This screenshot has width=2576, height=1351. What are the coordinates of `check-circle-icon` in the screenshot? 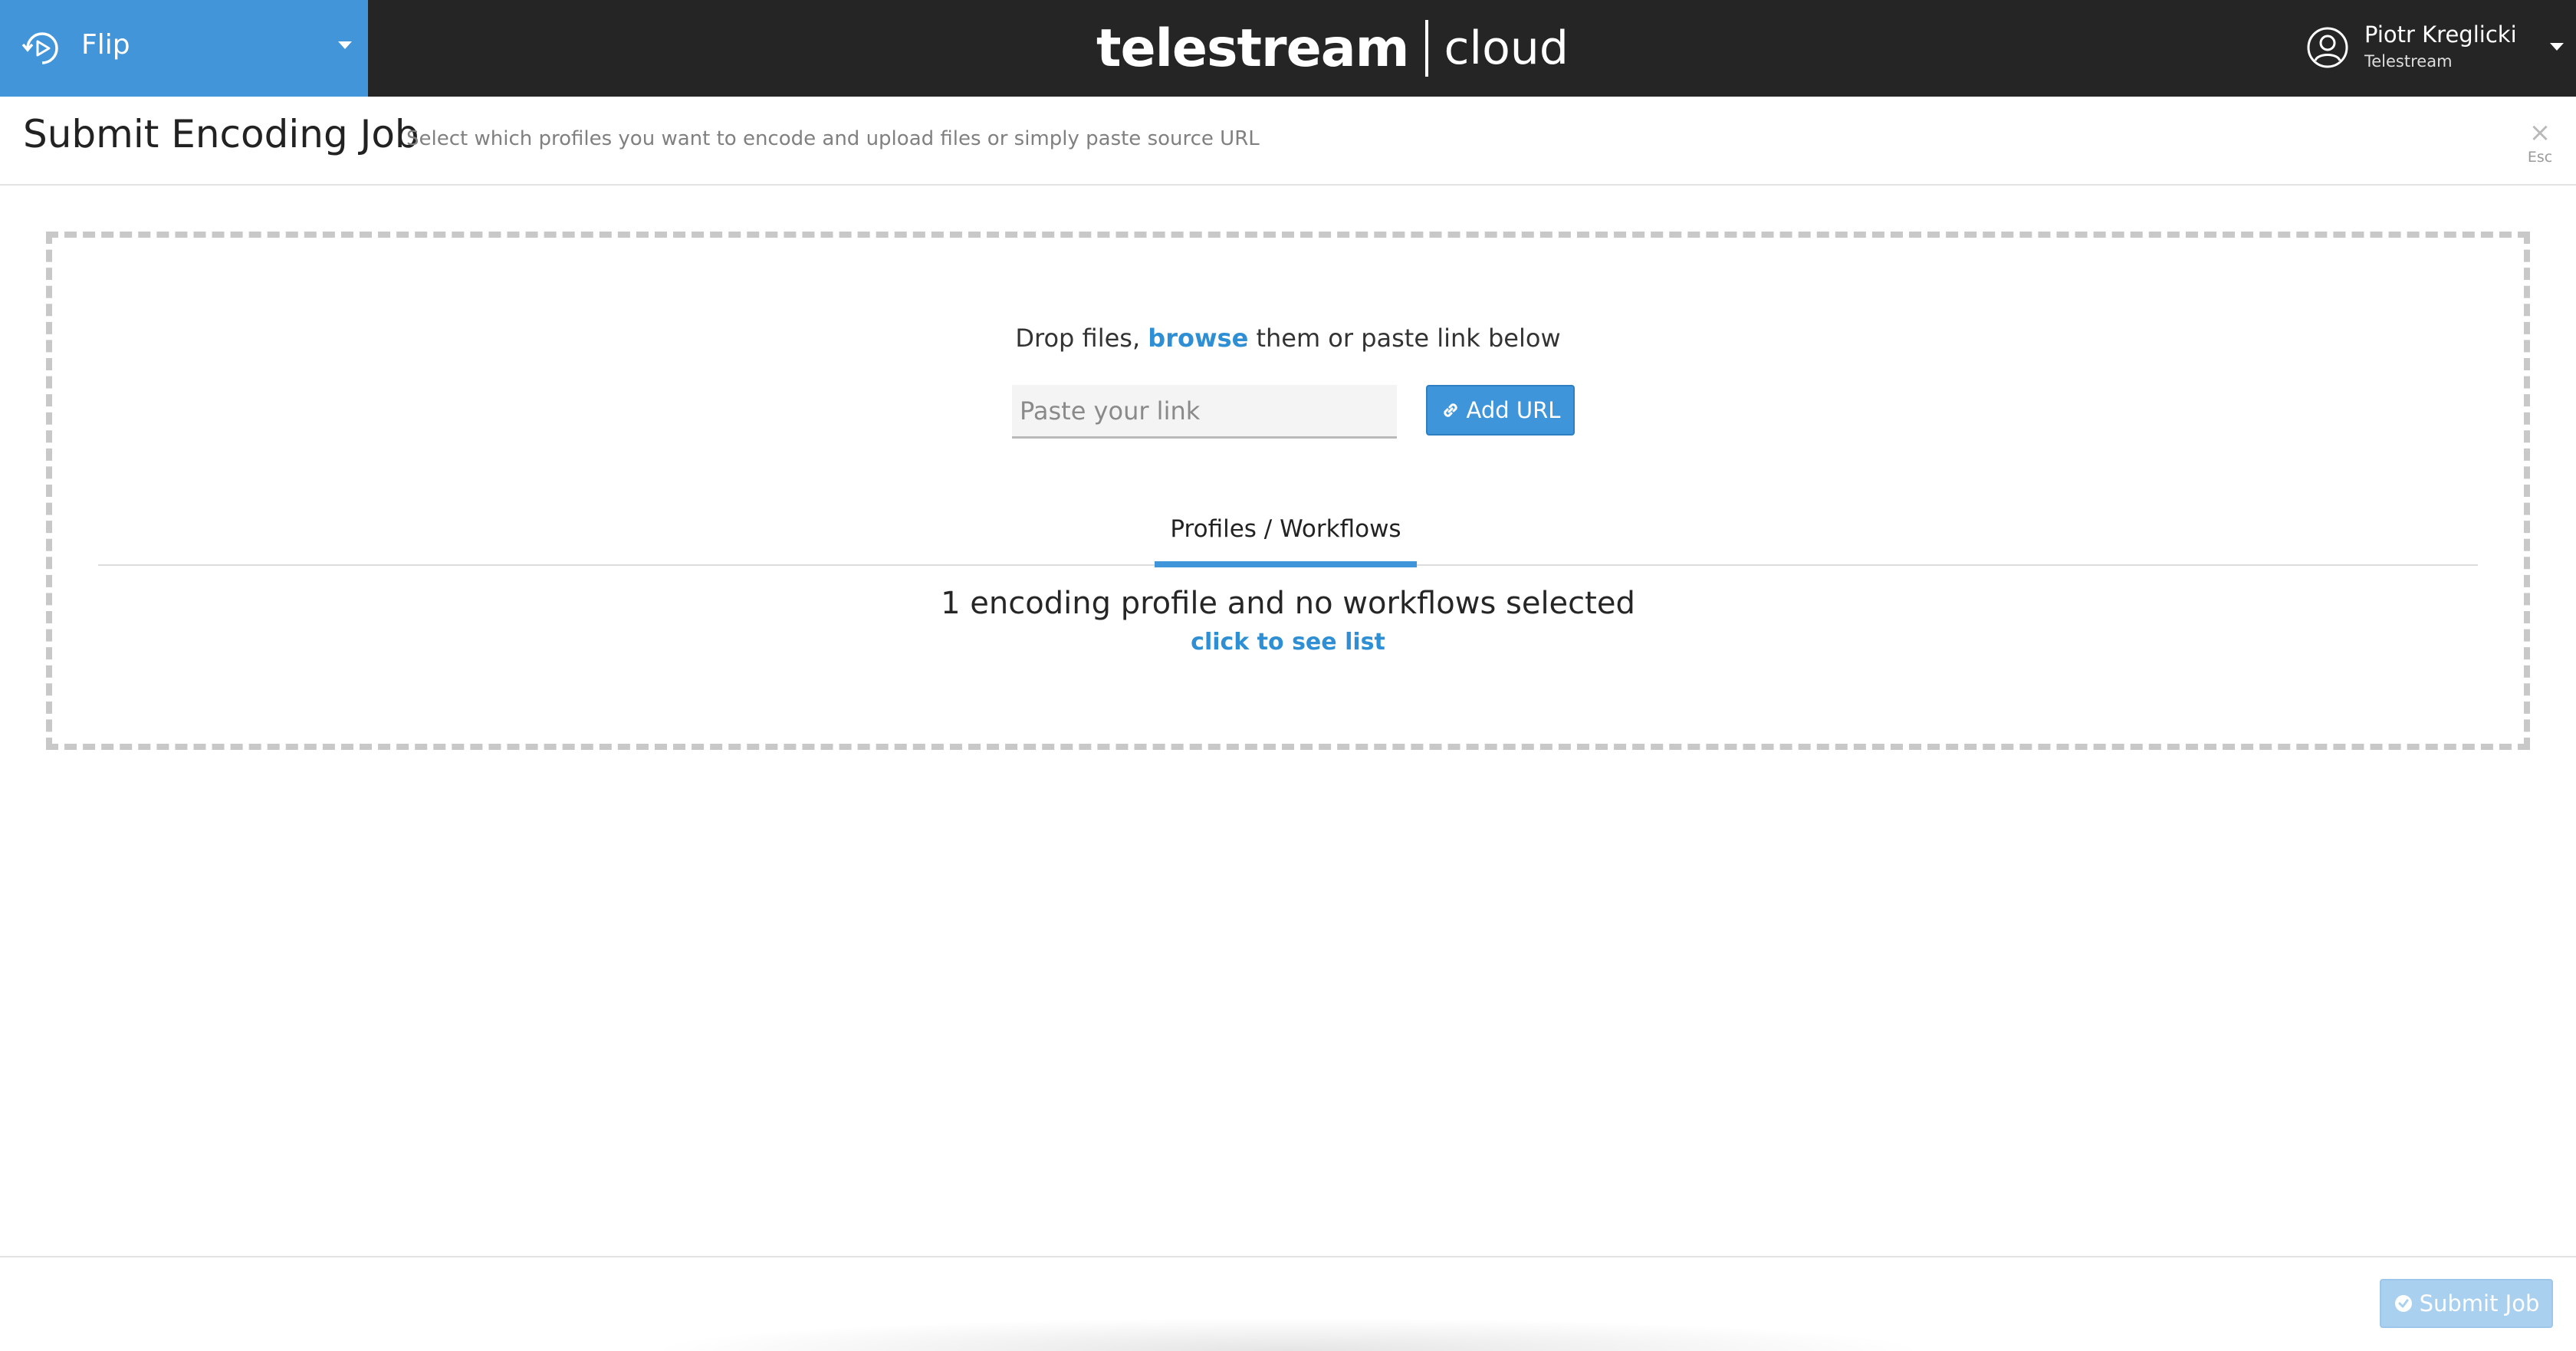 It's located at (2403, 1303).